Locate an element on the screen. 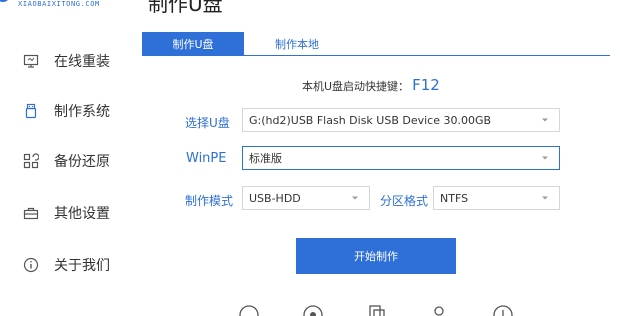  step-copy-icon is located at coordinates (377, 310).